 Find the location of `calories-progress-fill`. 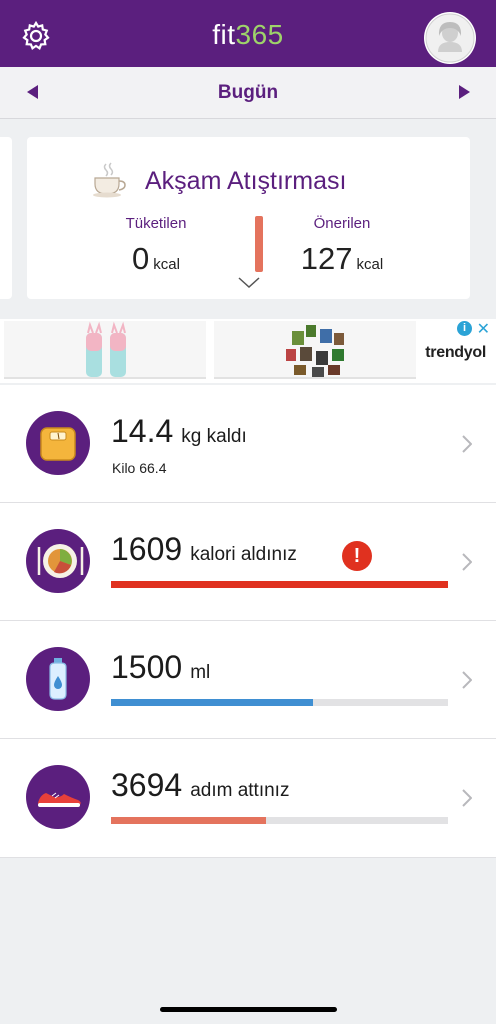

calories-progress-fill is located at coordinates (279, 584).